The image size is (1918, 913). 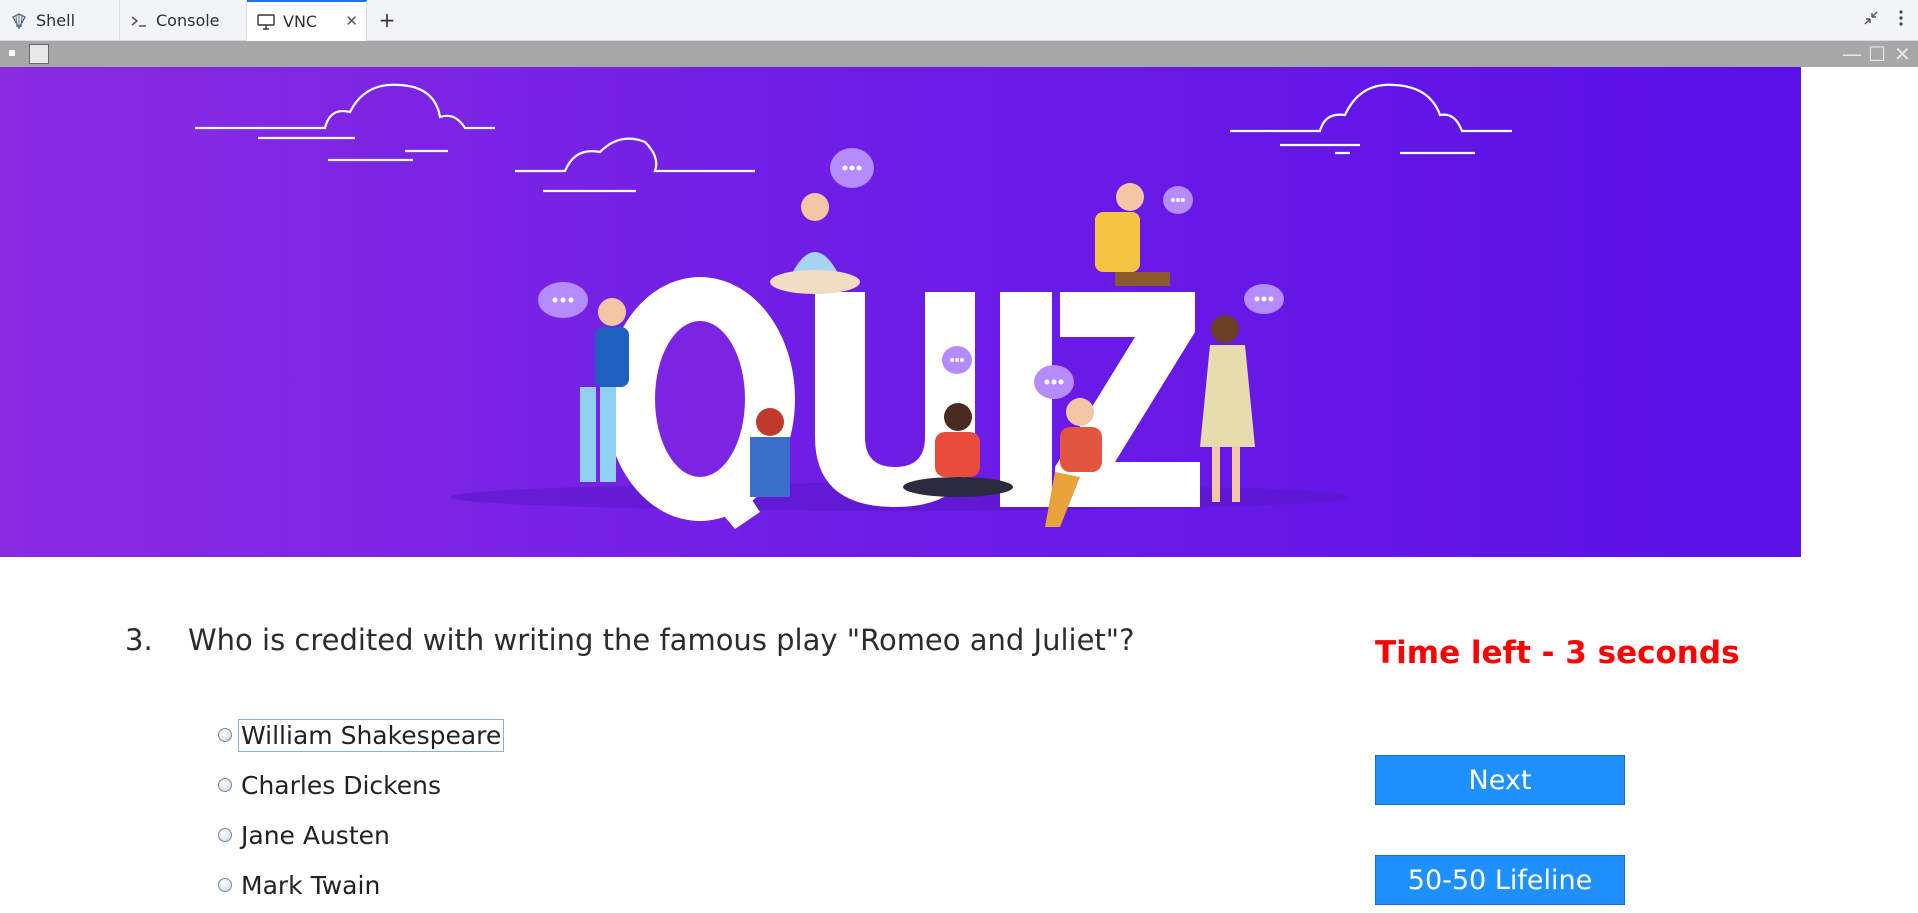 I want to click on shell-icon, so click(x=19, y=21).